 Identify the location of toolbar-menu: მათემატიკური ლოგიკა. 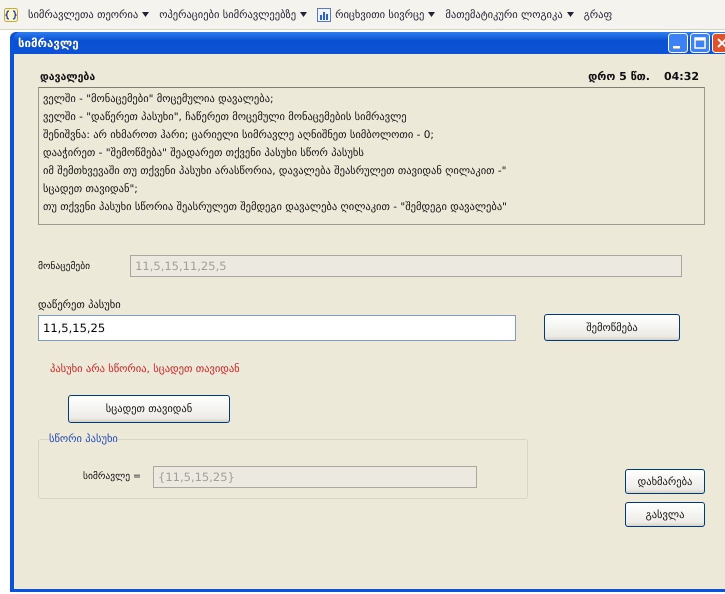
(509, 14).